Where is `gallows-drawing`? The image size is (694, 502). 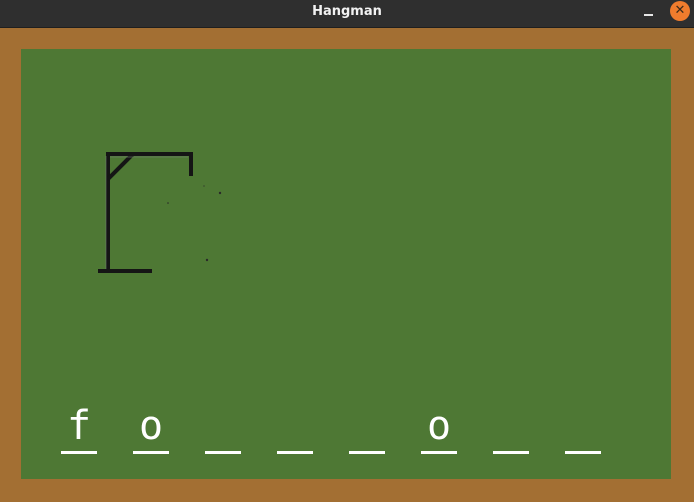 gallows-drawing is located at coordinates (160, 212).